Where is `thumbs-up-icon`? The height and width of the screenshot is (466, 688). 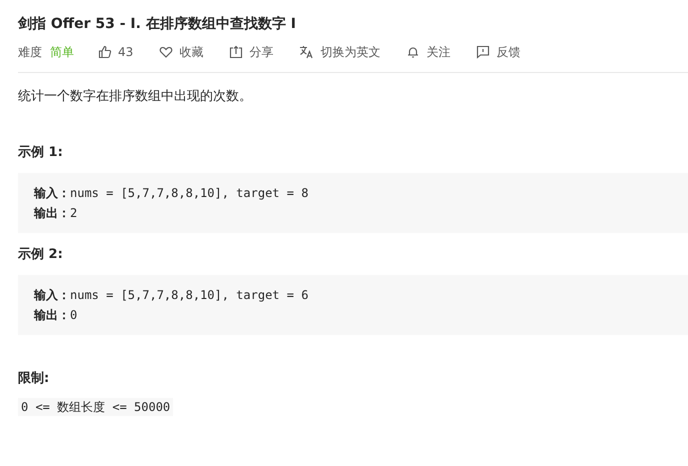
thumbs-up-icon is located at coordinates (105, 52).